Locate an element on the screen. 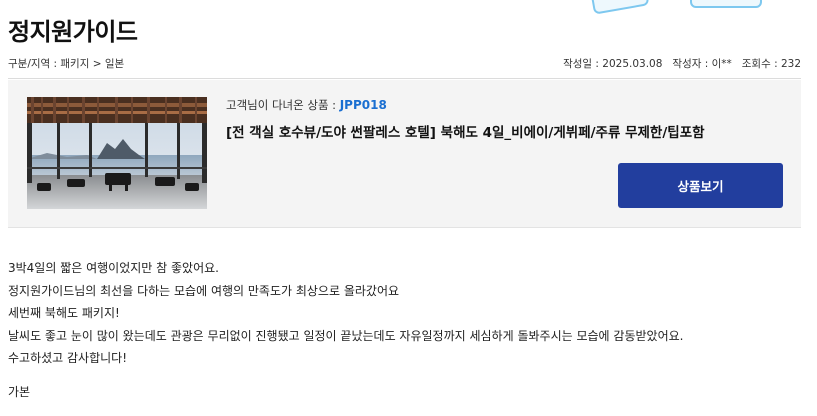 This screenshot has width=817, height=416. divider is located at coordinates (404, 78).